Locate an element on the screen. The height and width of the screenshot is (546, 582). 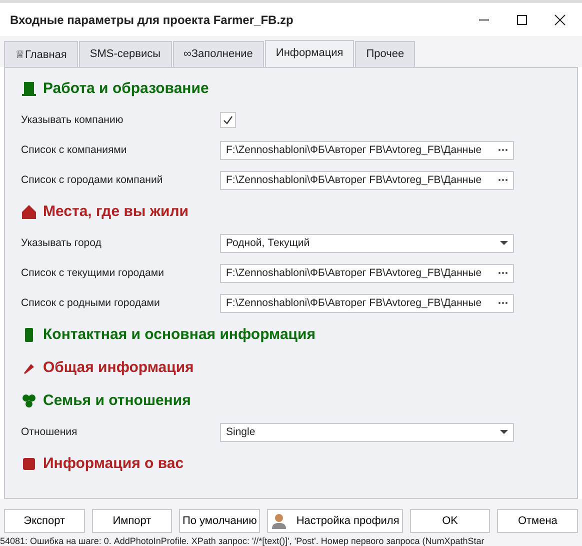
tab: SMS-сервисы is located at coordinates (125, 54).